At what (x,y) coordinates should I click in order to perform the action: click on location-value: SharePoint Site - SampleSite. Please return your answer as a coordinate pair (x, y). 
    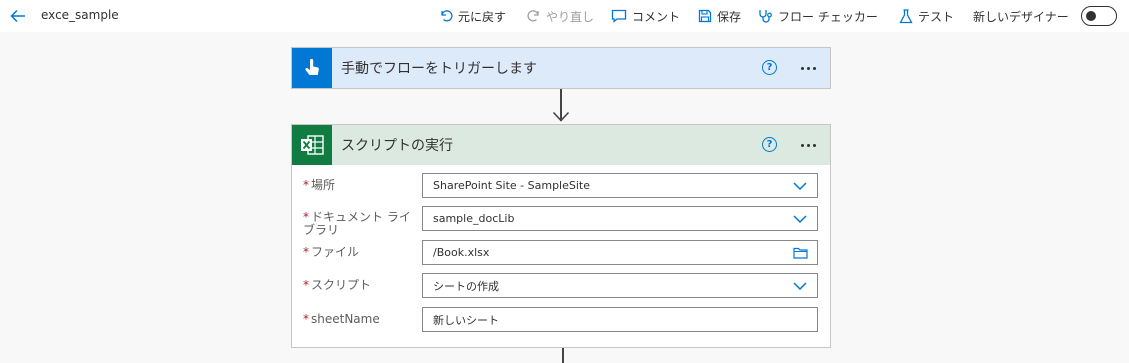
    Looking at the image, I should click on (511, 185).